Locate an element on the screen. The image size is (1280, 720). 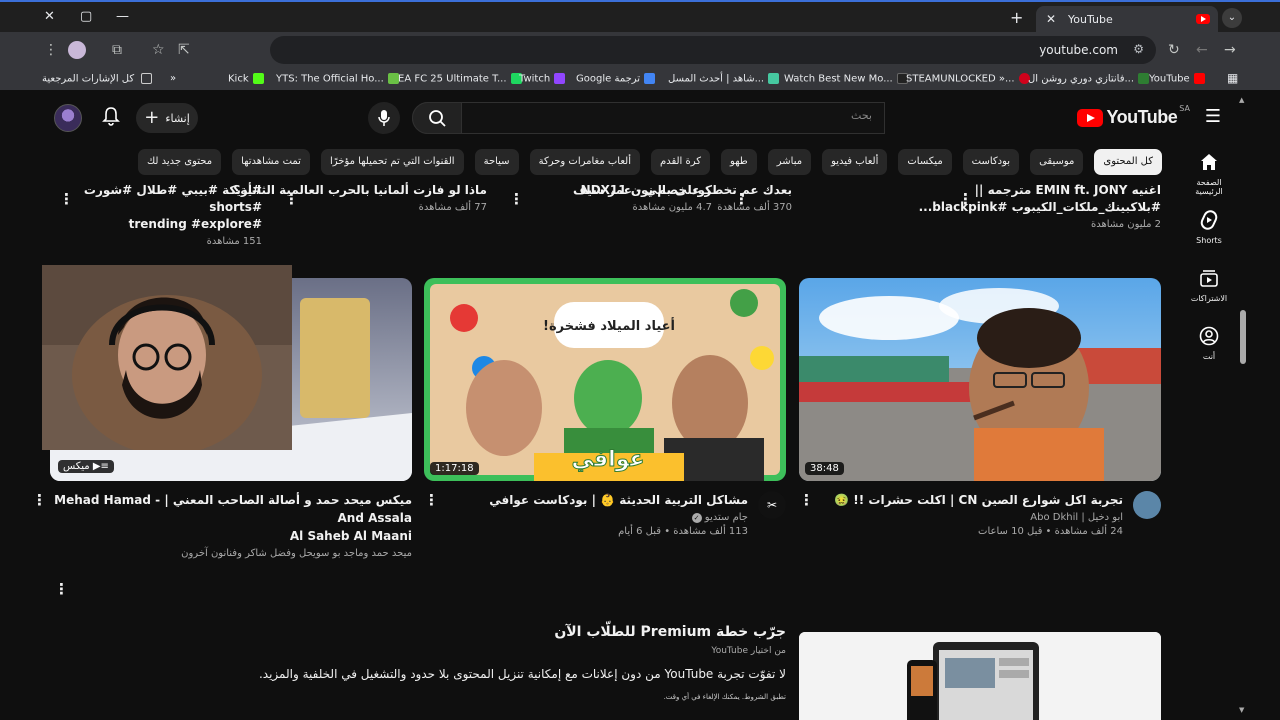
video-title: اغنيه EMIN ft. JONY مترجمه || is located at coordinates (1011, 190).